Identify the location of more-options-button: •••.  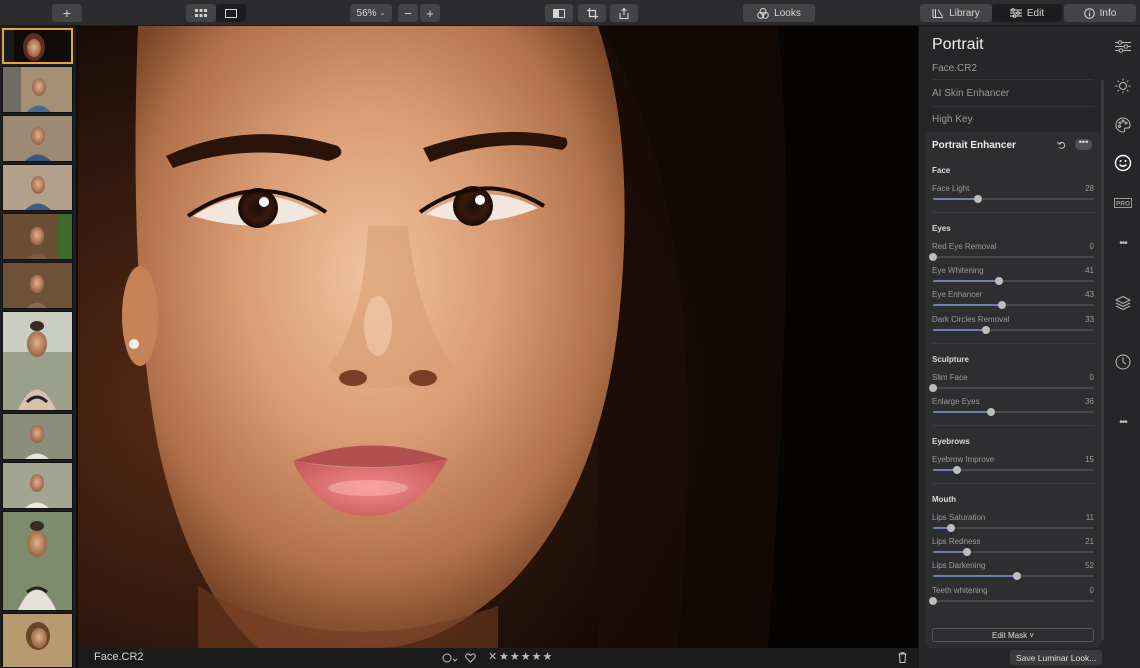
(1083, 144).